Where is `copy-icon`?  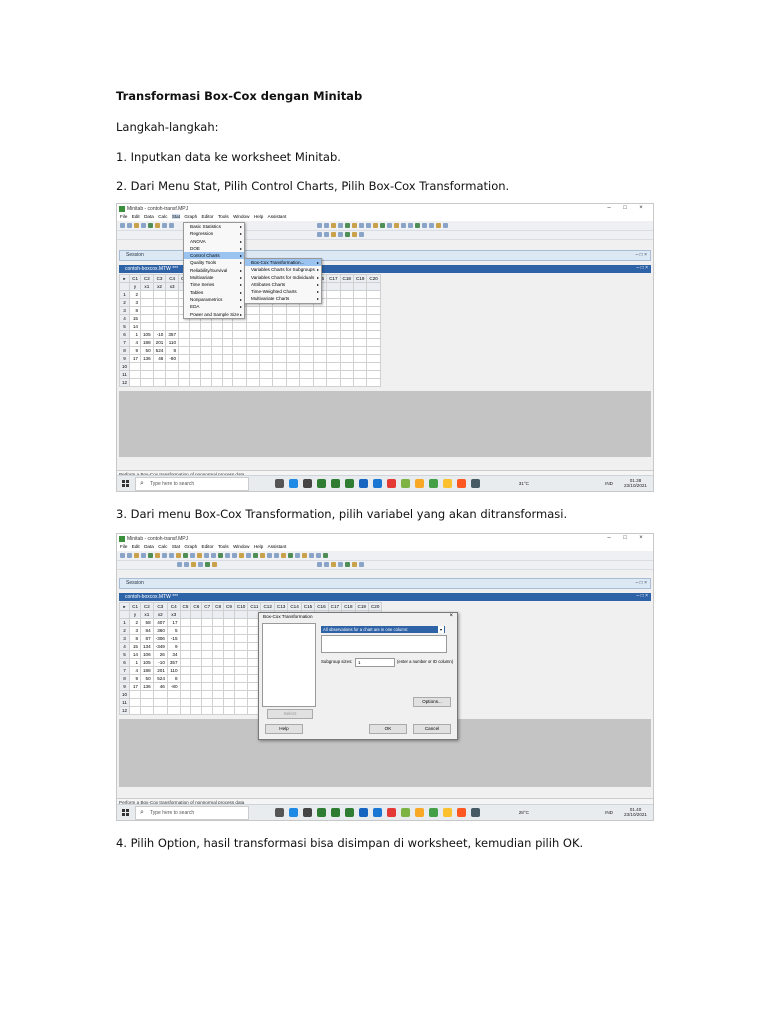
copy-icon is located at coordinates (150, 225).